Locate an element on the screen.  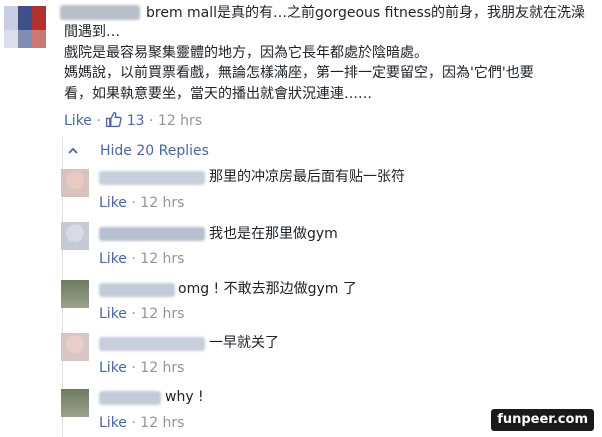
reply-text: omg ! 不敢去那边做gym 了 is located at coordinates (267, 289).